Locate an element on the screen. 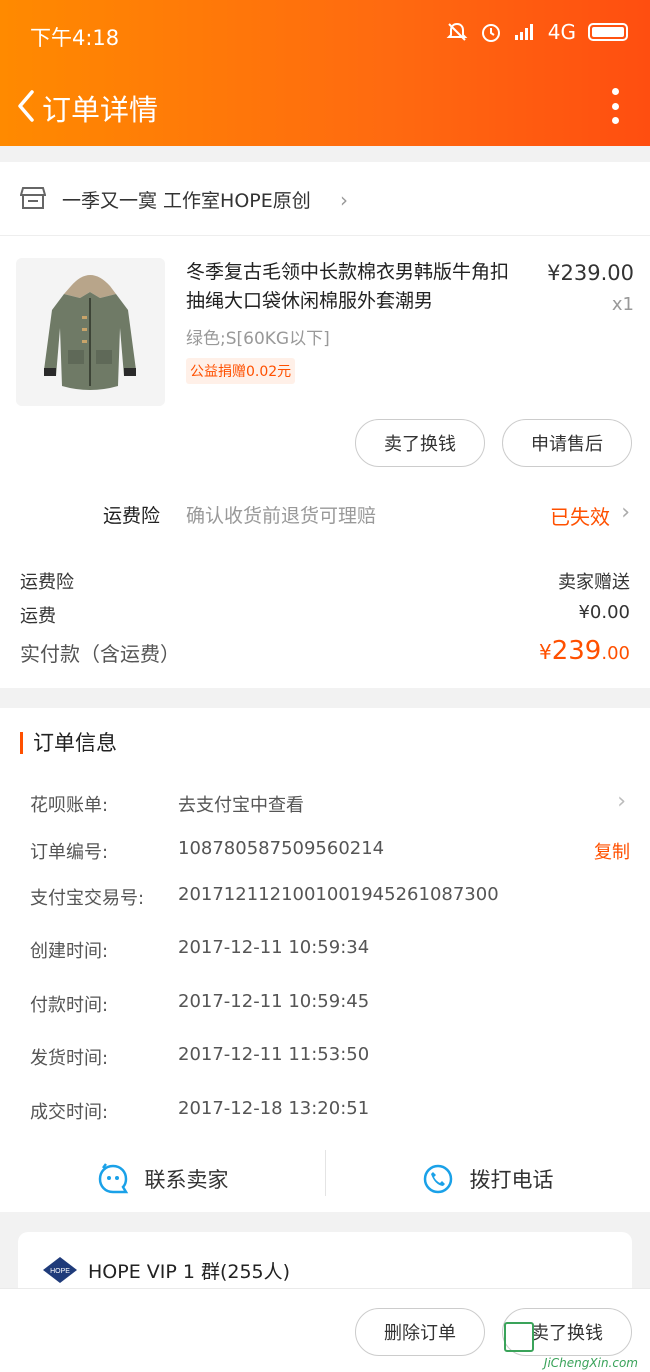 The image size is (650, 1372). delete-order-button: 删除订单 is located at coordinates (420, 1332).